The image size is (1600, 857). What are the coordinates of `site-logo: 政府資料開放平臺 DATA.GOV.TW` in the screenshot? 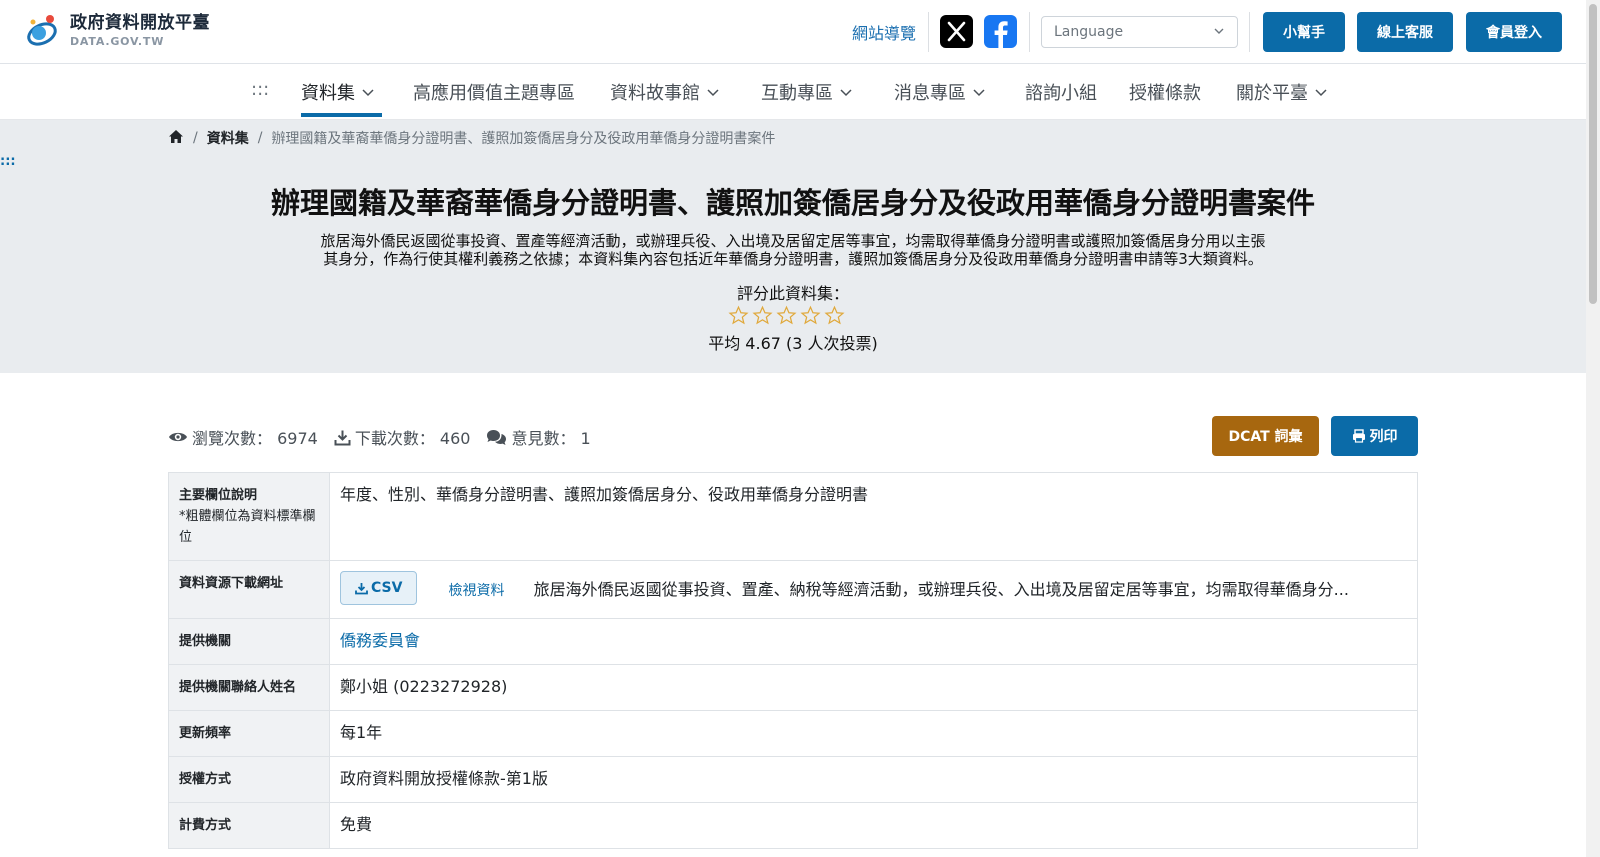 It's located at (117, 31).